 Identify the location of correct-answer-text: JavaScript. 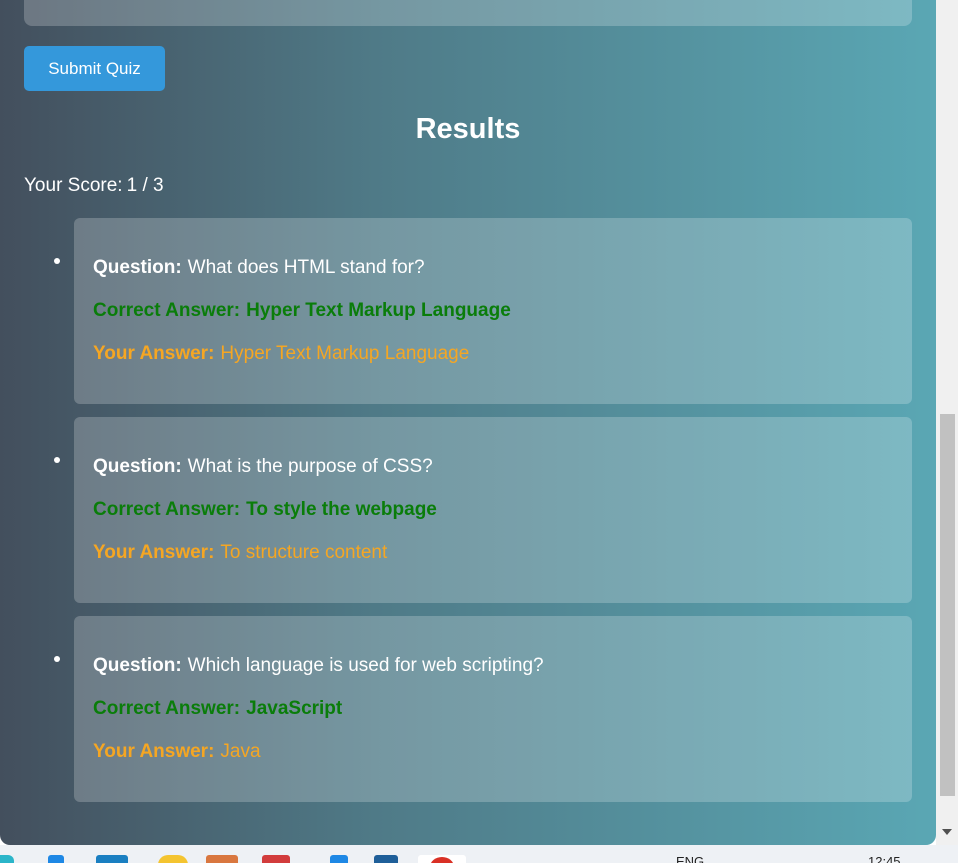
(294, 708).